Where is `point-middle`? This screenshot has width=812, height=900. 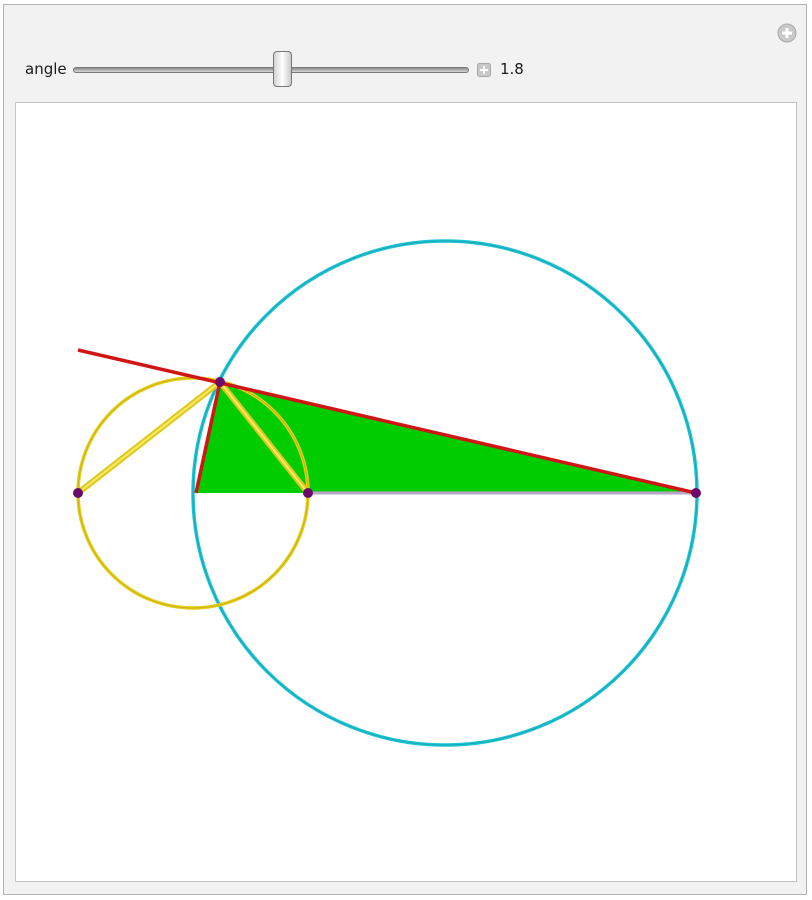
point-middle is located at coordinates (308, 493).